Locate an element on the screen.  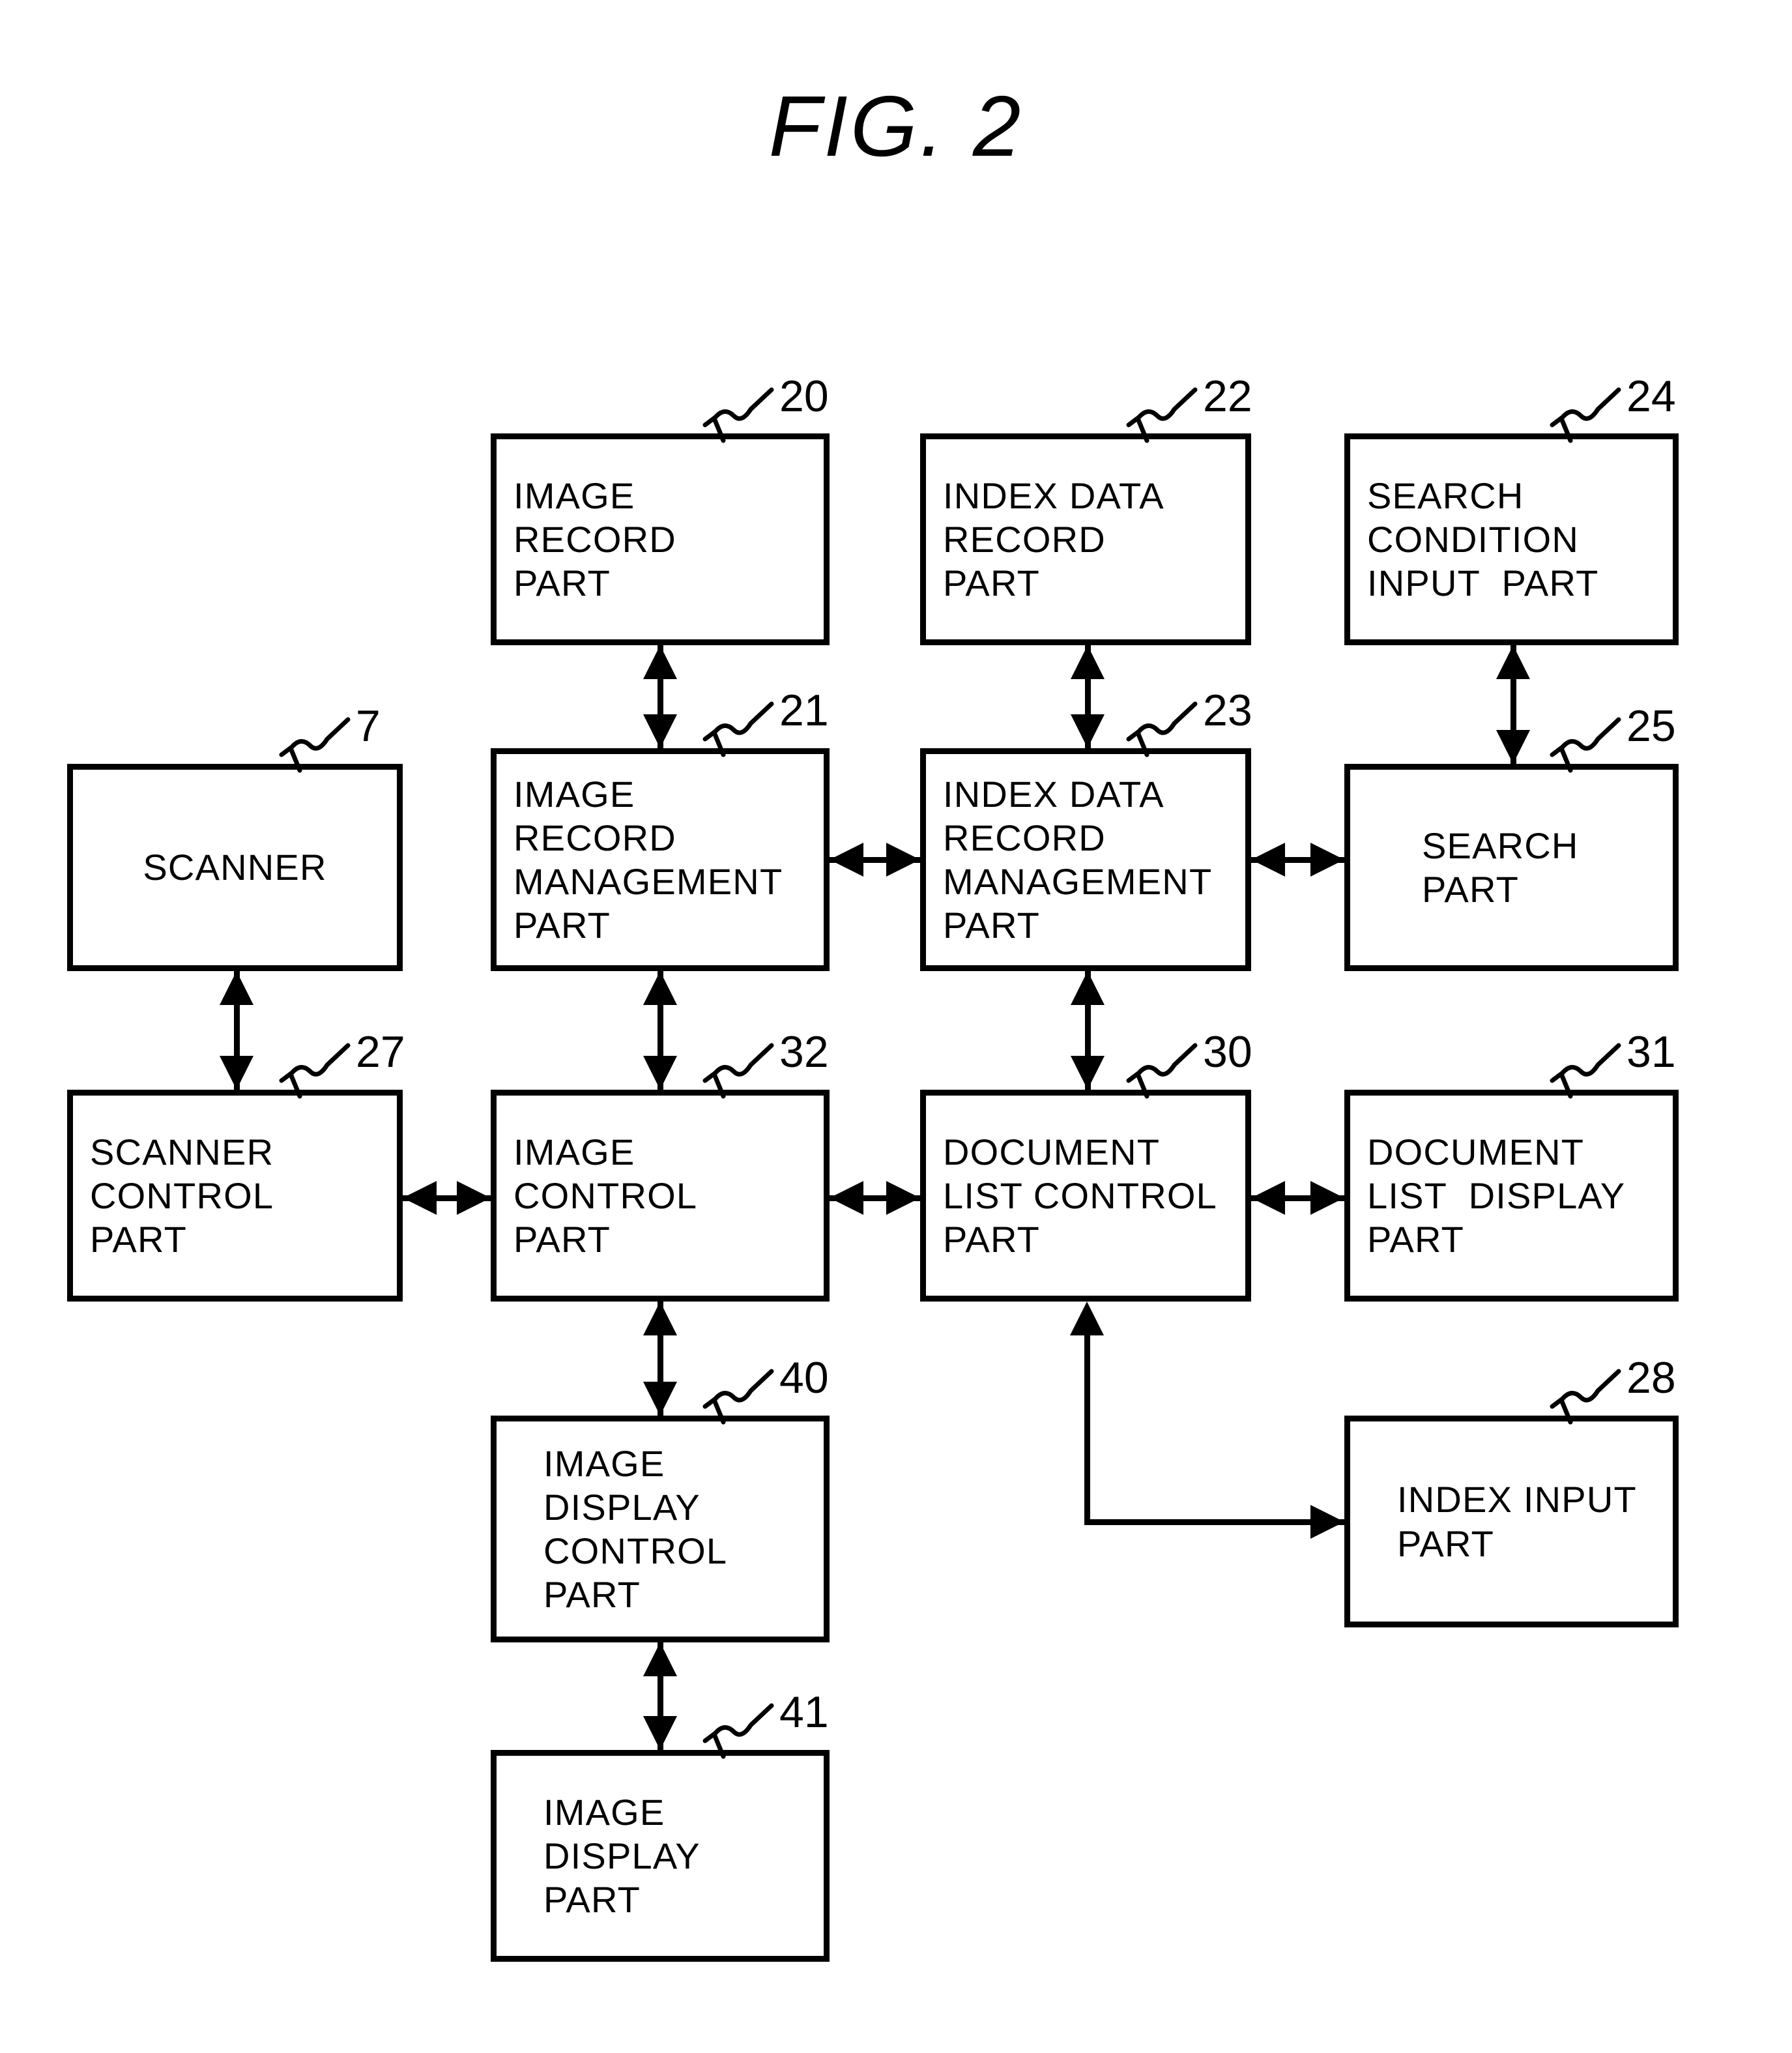
reference-numeral-40: 40 is located at coordinates (804, 1378).